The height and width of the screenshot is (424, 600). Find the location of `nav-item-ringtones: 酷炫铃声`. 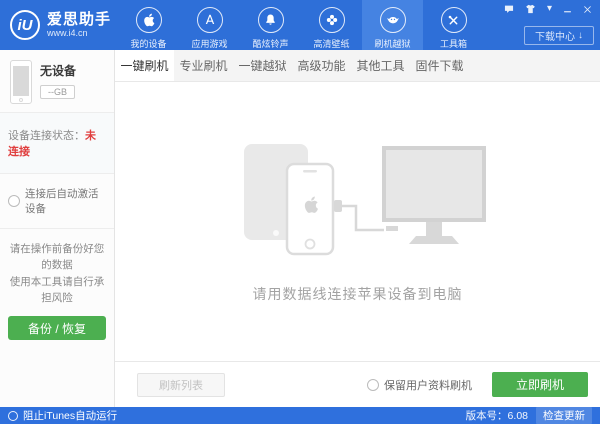

nav-item-ringtones: 酷炫铃声 is located at coordinates (270, 25).